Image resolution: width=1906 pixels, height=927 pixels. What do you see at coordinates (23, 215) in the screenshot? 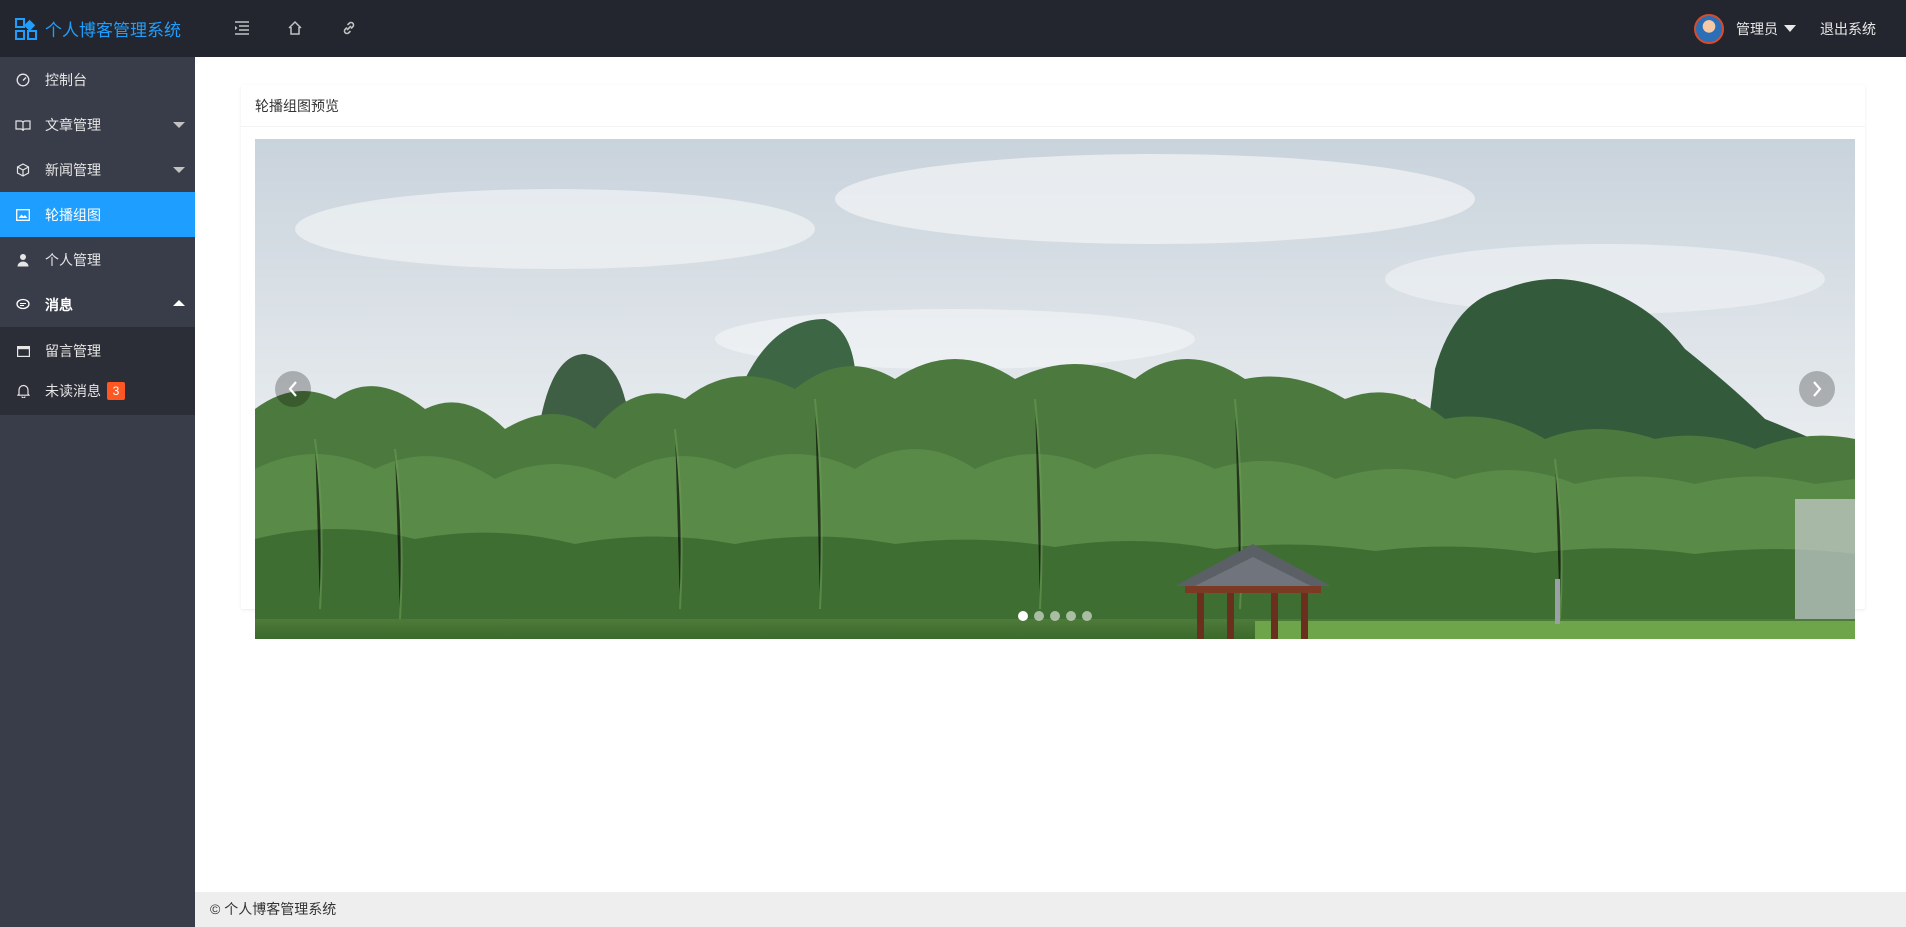
I see `image-icon` at bounding box center [23, 215].